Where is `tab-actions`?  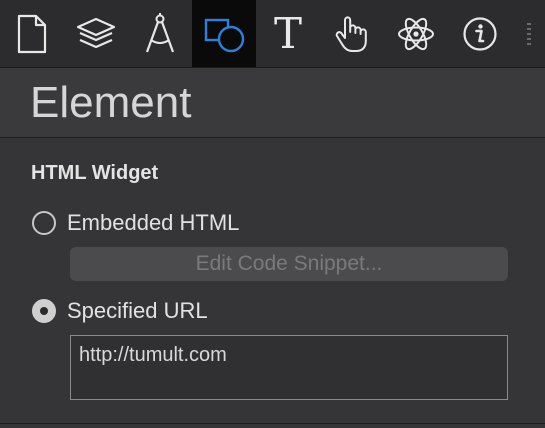 tab-actions is located at coordinates (352, 33).